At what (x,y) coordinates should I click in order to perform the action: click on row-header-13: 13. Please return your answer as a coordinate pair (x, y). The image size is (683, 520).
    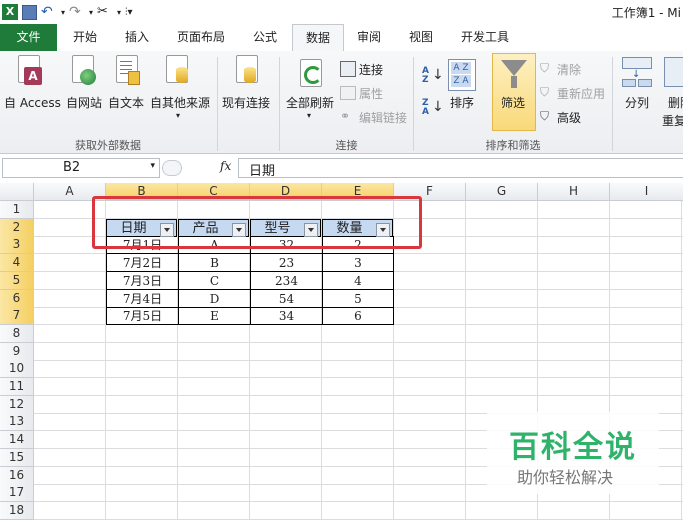
    Looking at the image, I should click on (17, 422).